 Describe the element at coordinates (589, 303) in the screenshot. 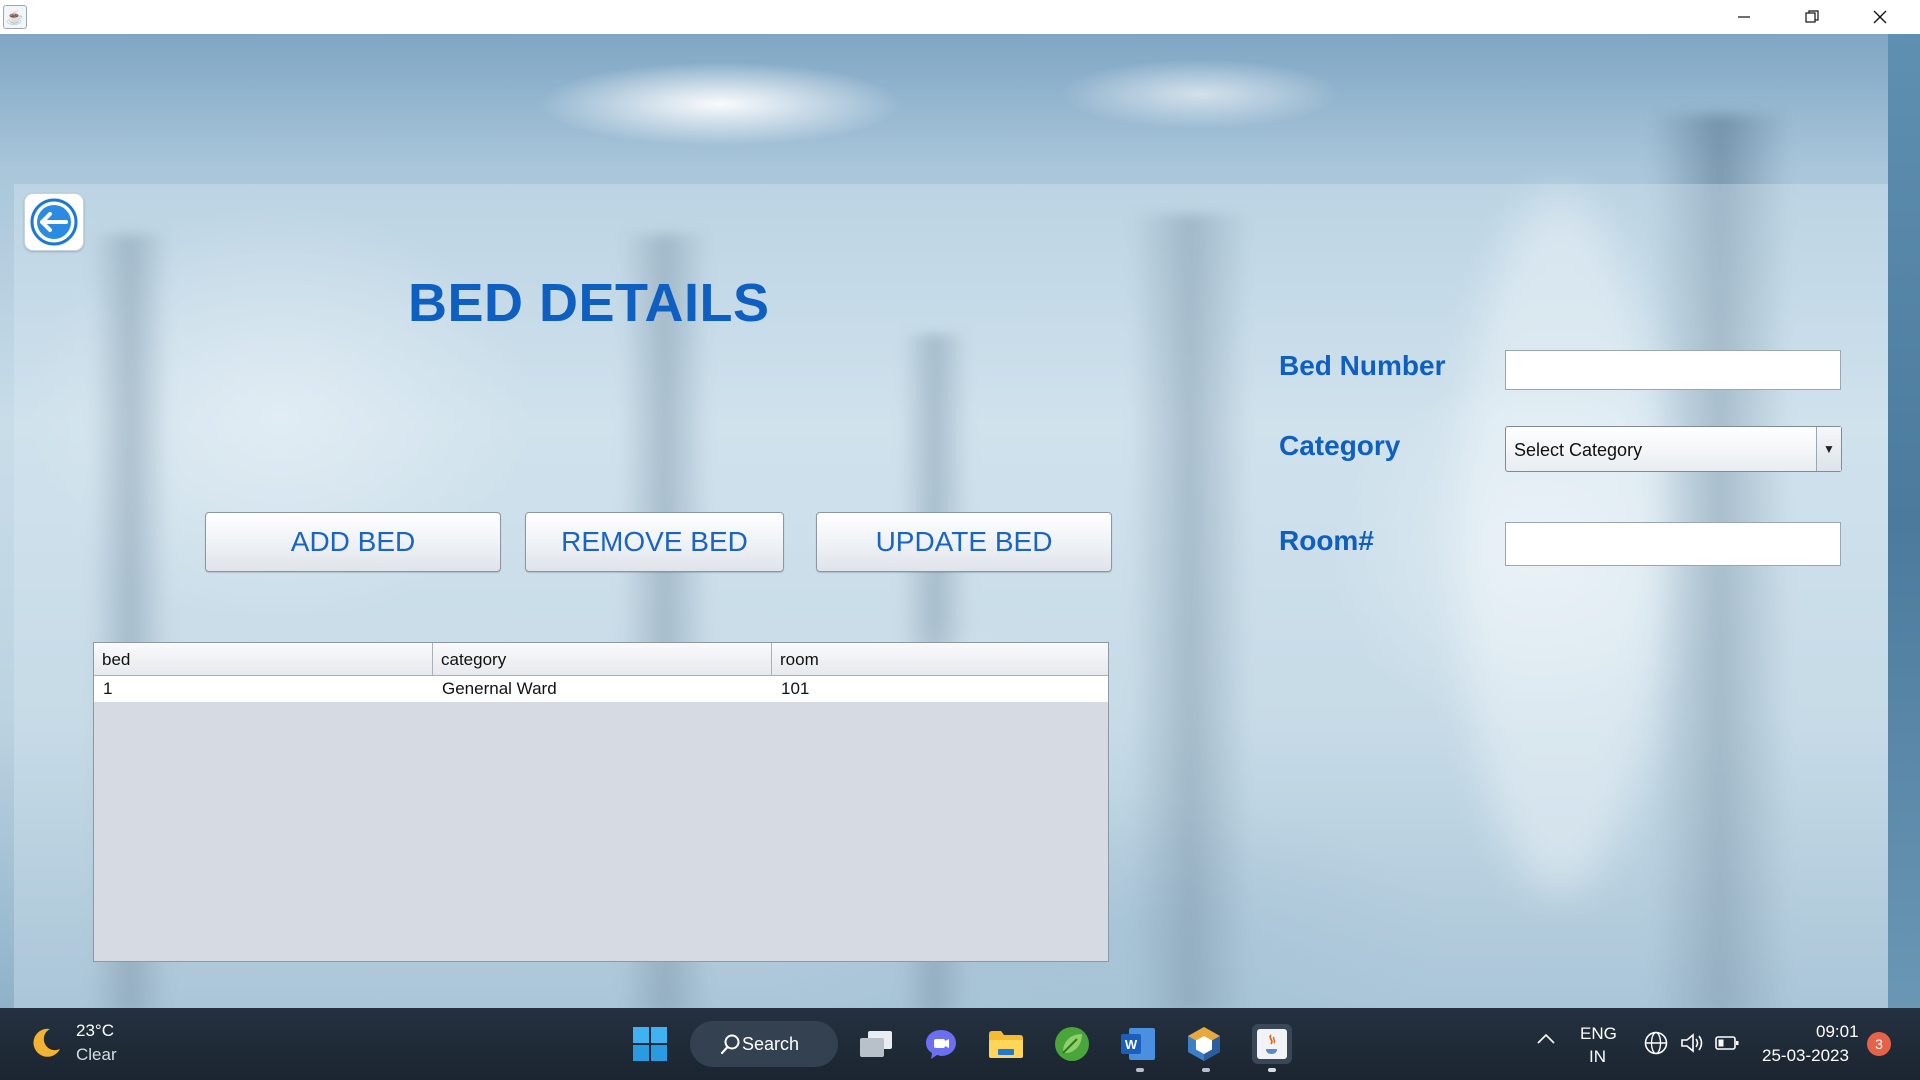

I see `page-title: BED DETAILS` at that location.